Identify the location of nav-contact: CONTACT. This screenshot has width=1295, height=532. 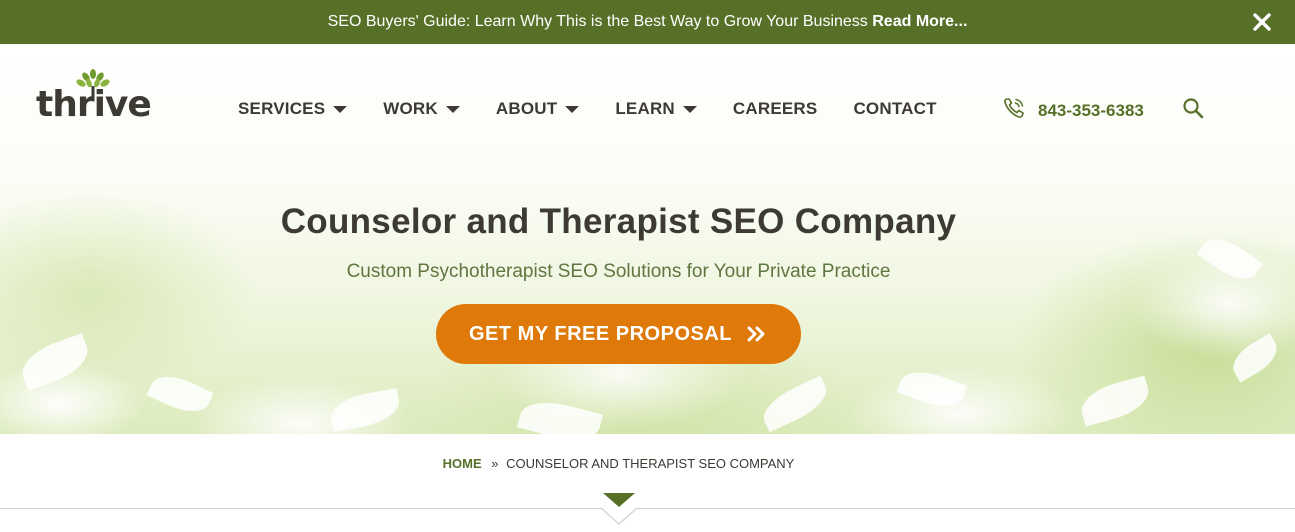
(894, 109).